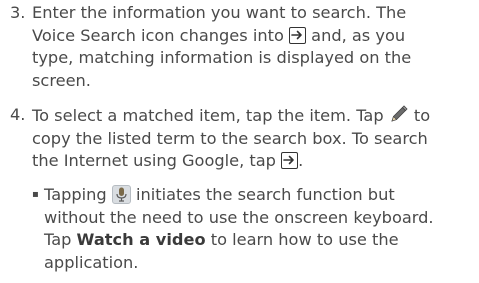 The height and width of the screenshot is (283, 479). What do you see at coordinates (91, 262) in the screenshot?
I see `tip-line-4: application.` at bounding box center [91, 262].